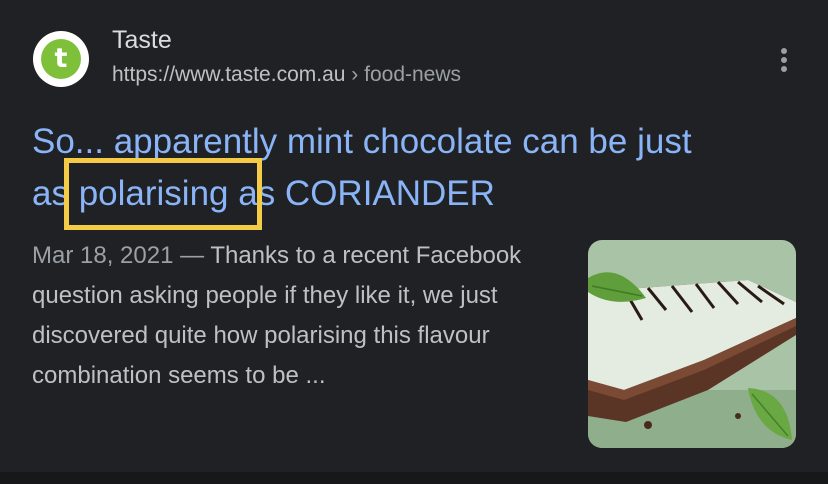  I want to click on favicon-letter: t, so click(61, 59).